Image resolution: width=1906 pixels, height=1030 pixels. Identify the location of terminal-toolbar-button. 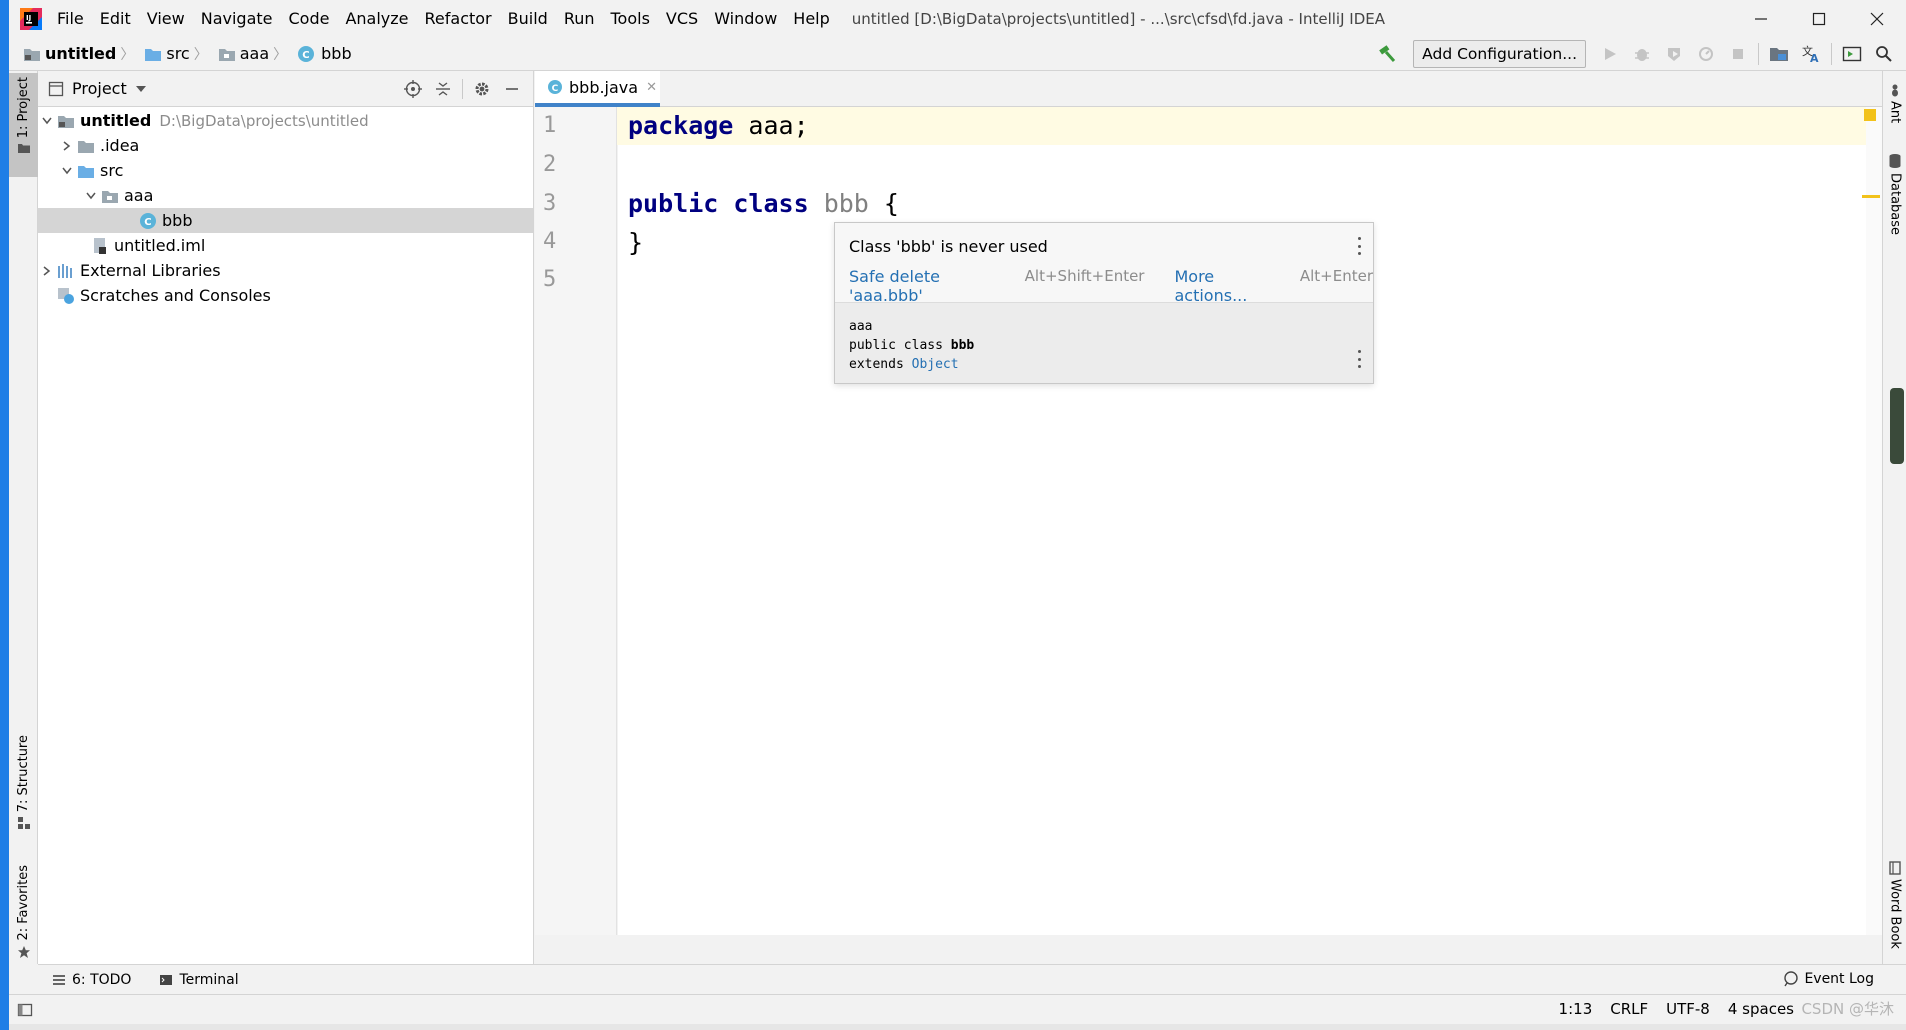
(1852, 54).